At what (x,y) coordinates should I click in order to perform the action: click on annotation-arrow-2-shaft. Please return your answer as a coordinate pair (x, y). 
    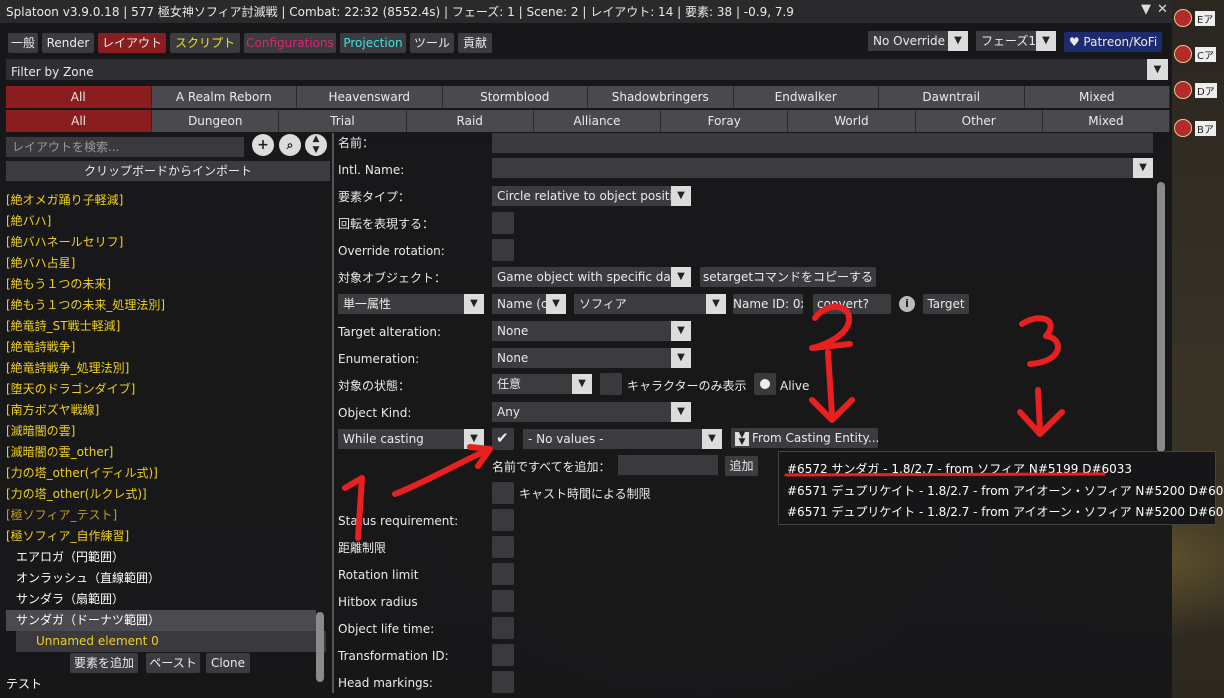
    Looking at the image, I should click on (830, 383).